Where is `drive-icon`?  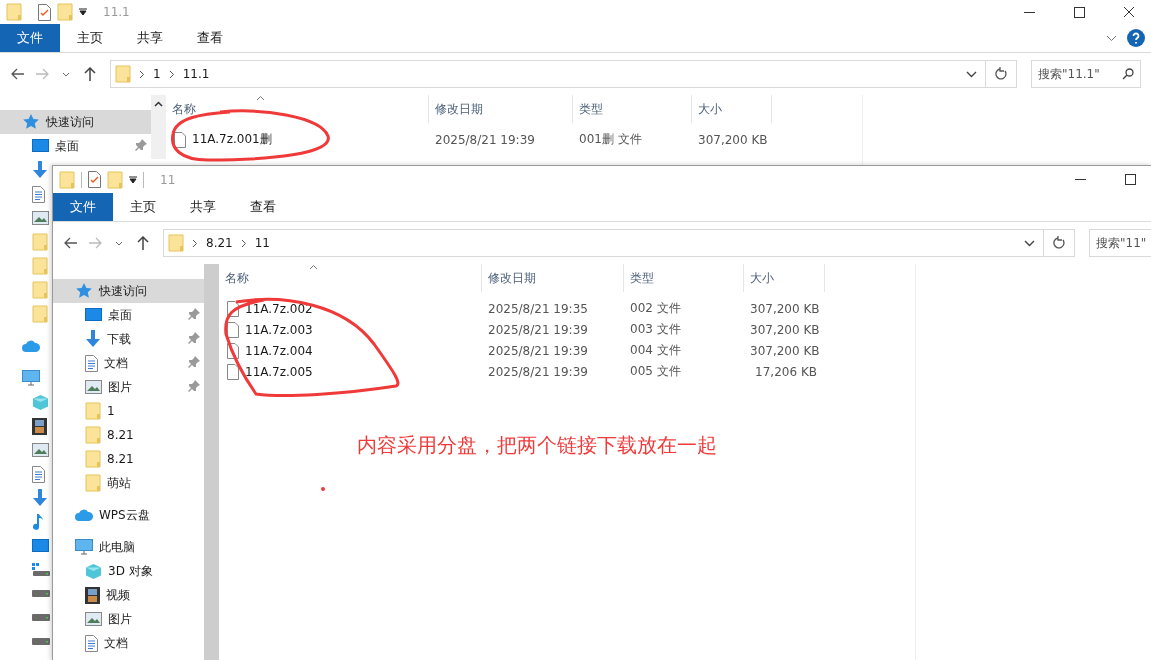
drive-icon is located at coordinates (41, 618).